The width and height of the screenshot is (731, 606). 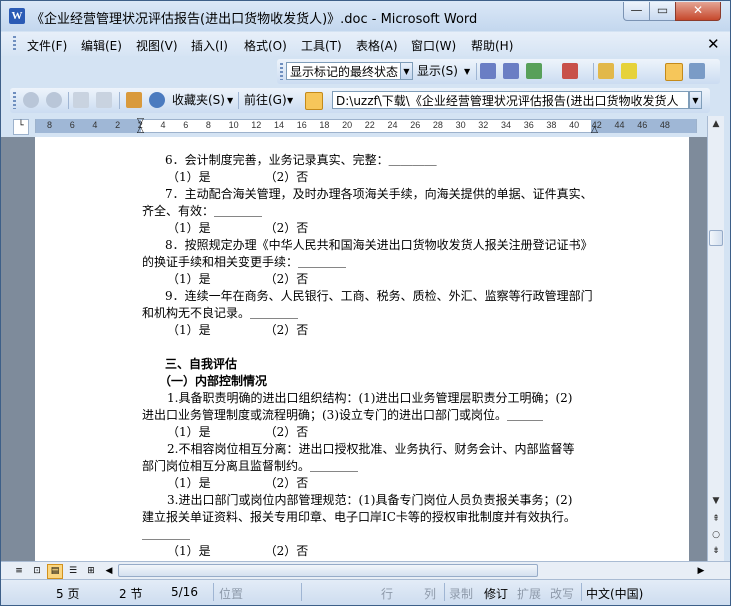 I want to click on refresh-icon, so click(x=104, y=100).